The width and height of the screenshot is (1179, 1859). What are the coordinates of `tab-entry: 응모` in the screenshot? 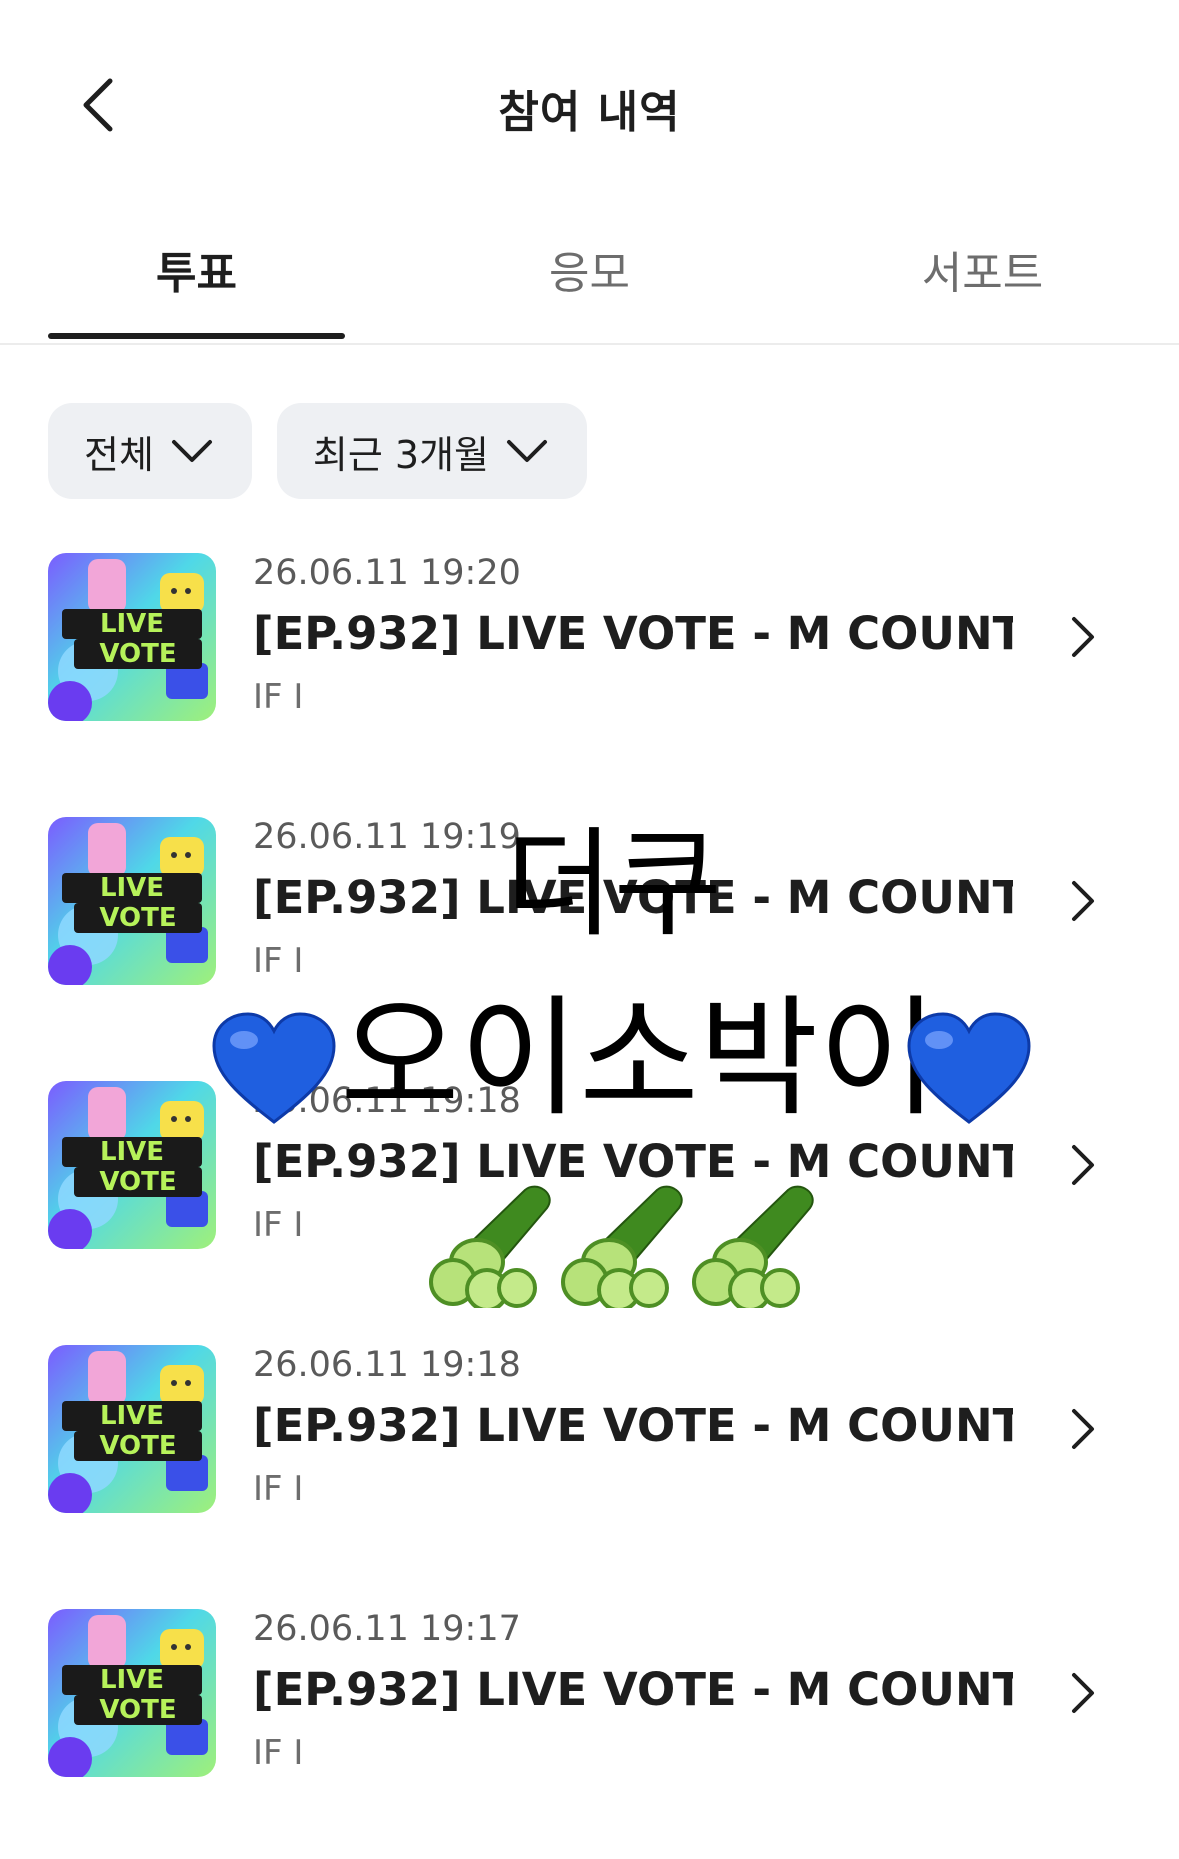 It's located at (589, 278).